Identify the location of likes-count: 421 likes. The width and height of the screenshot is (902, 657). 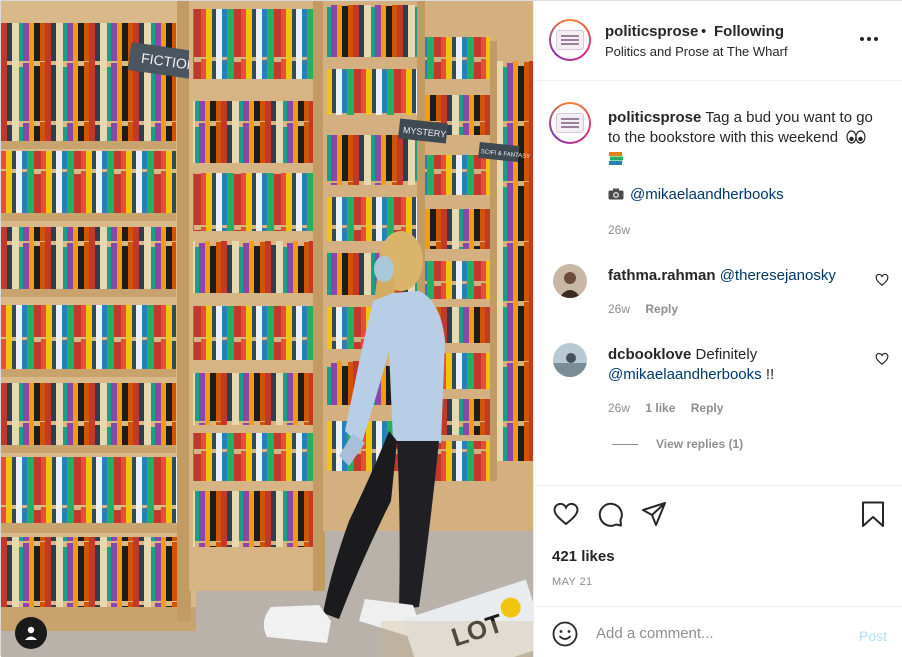
(583, 556).